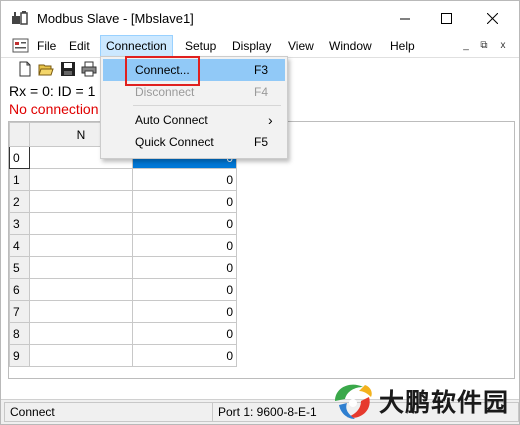  What do you see at coordinates (20, 18) in the screenshot?
I see `app-icon` at bounding box center [20, 18].